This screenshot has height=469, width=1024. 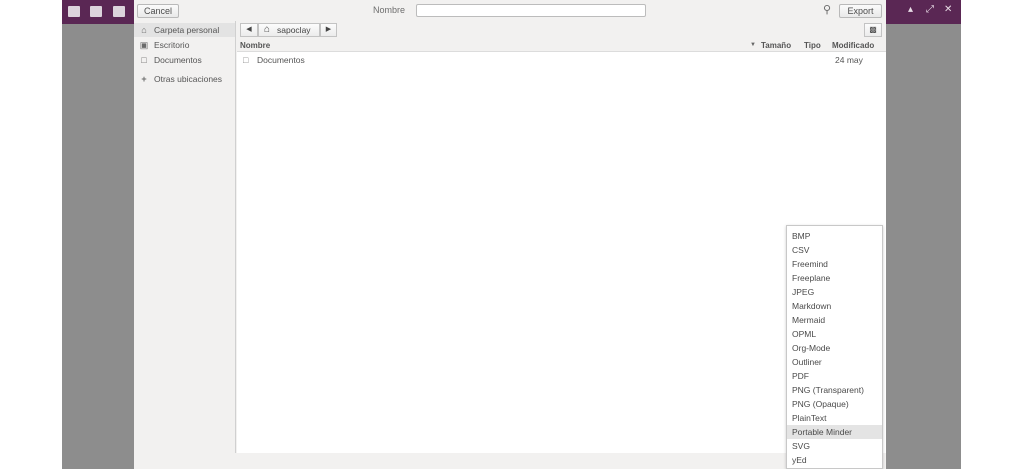 What do you see at coordinates (158, 11) in the screenshot?
I see `cancel-button: Cancel` at bounding box center [158, 11].